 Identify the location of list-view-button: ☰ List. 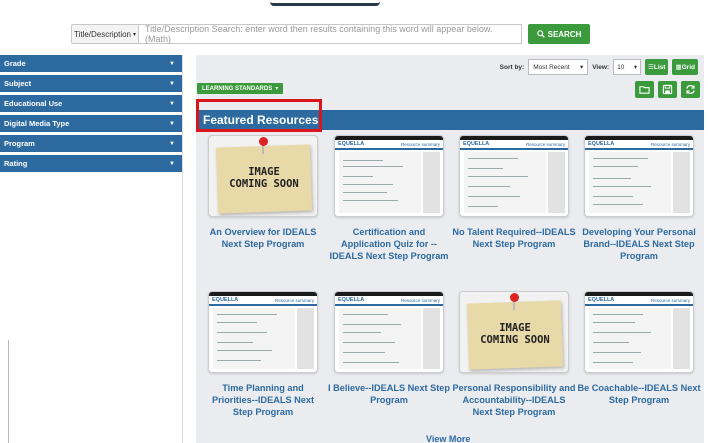
(657, 67).